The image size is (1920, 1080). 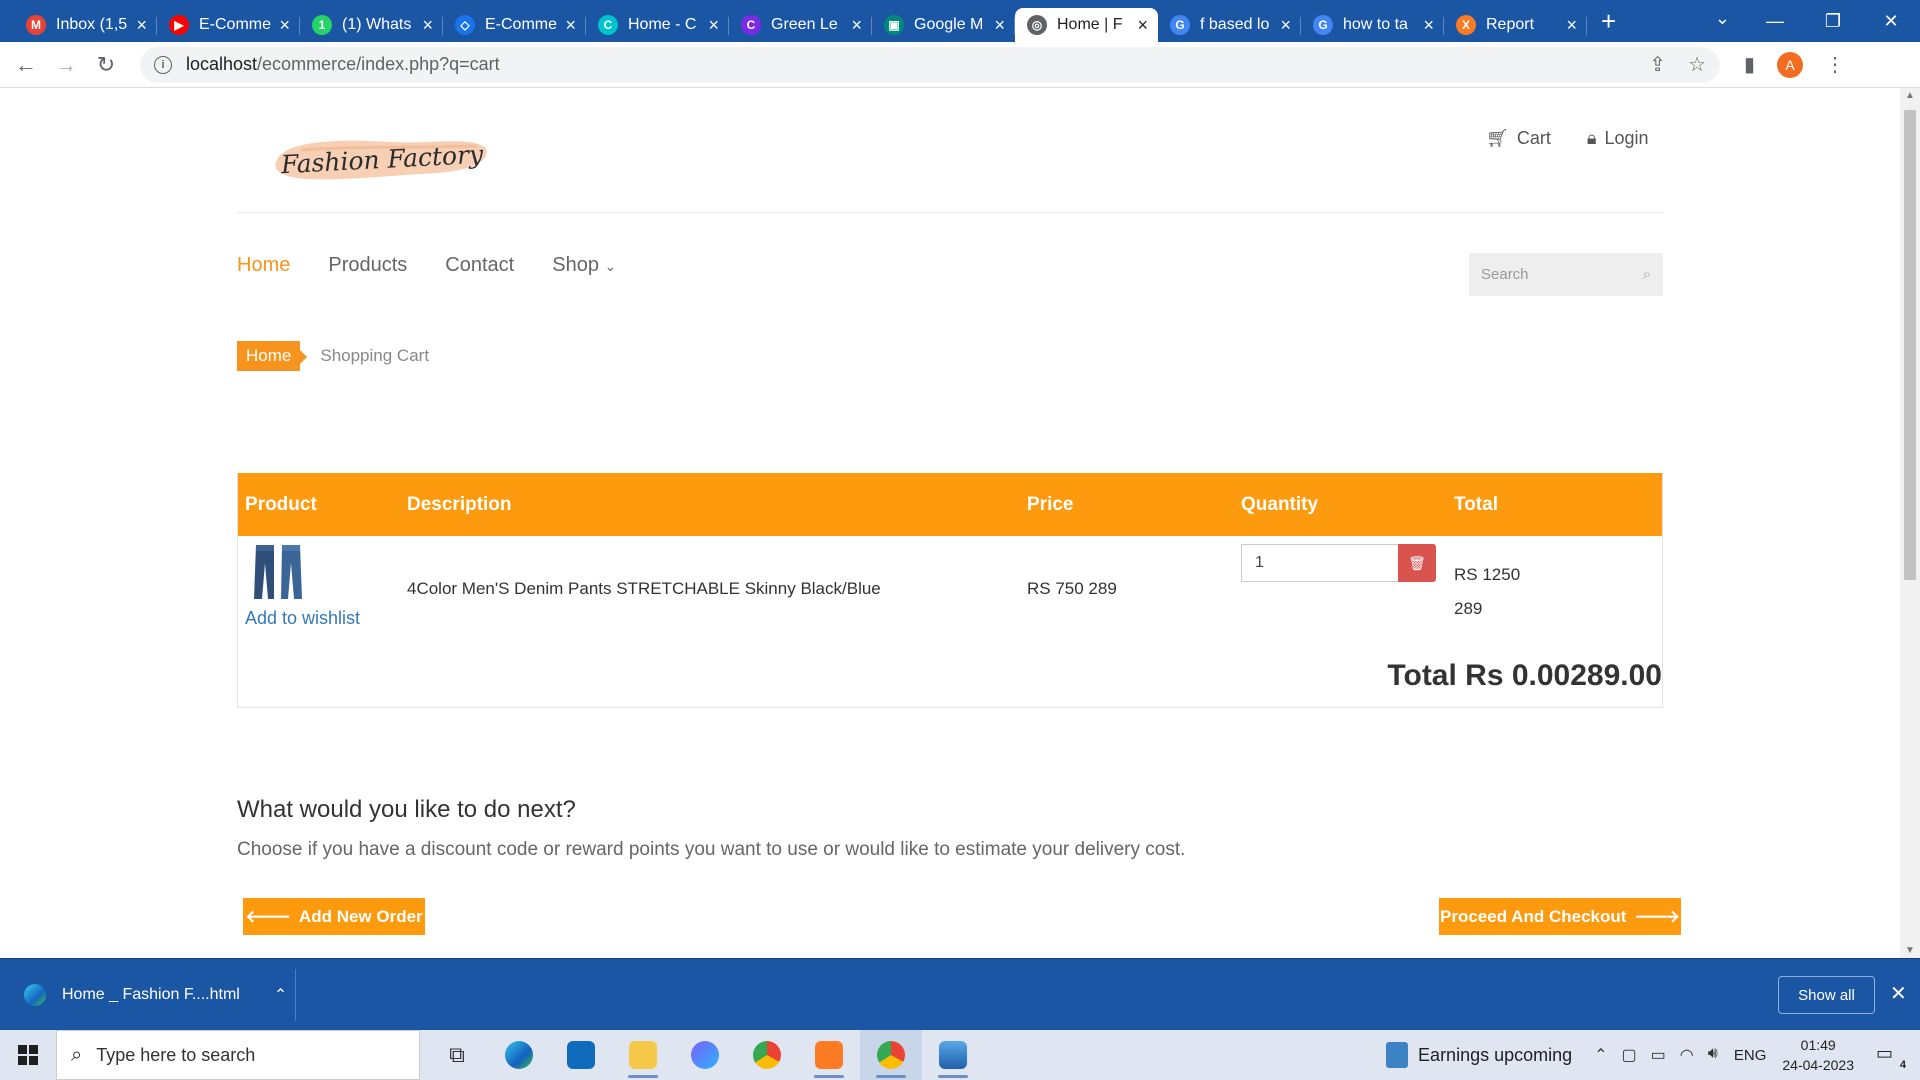 What do you see at coordinates (278, 572) in the screenshot?
I see `product-image` at bounding box center [278, 572].